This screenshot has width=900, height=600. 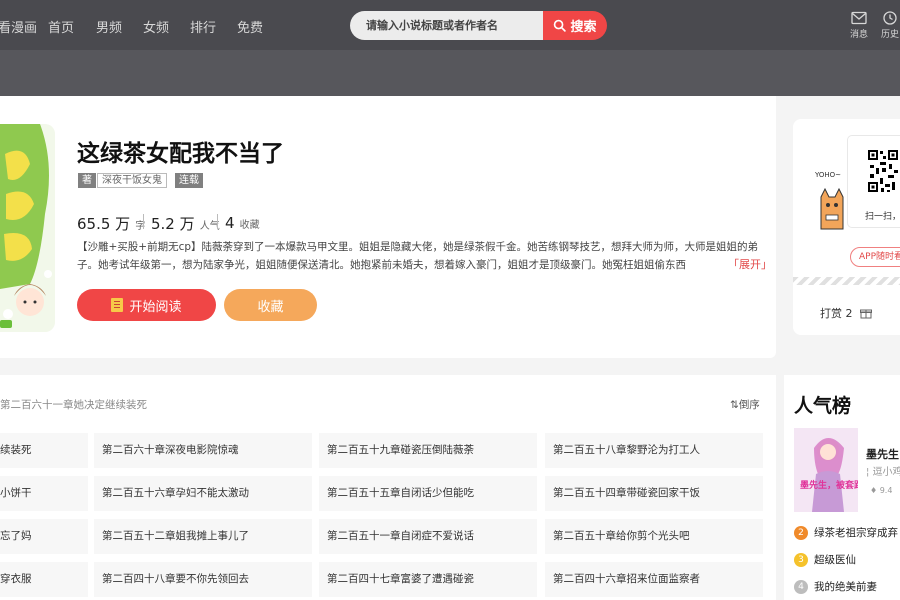 I want to click on author-name: 深夜干饭女鬼, so click(x=132, y=180).